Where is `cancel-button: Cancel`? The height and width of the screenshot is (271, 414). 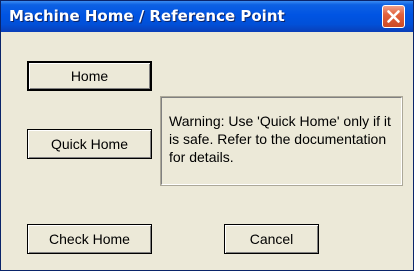
cancel-button: Cancel is located at coordinates (271, 239).